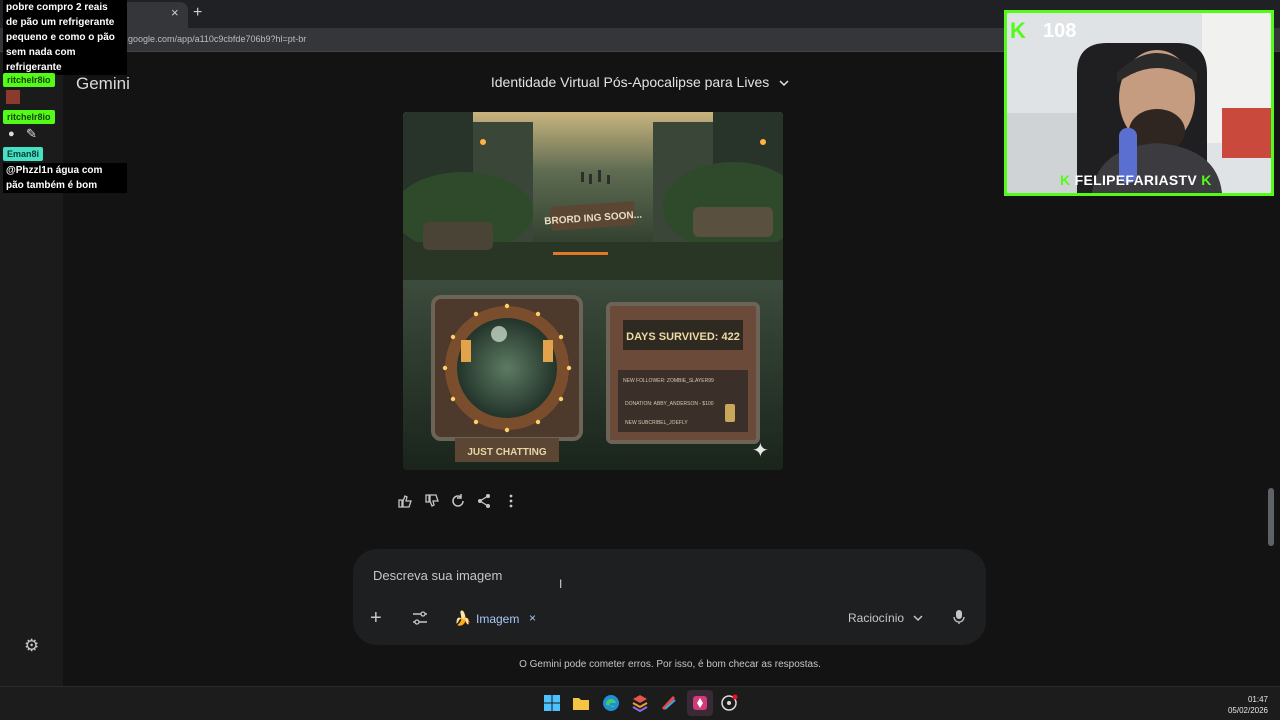 This screenshot has width=1280, height=720. I want to click on settings-gear-icon: ⚙, so click(33, 645).